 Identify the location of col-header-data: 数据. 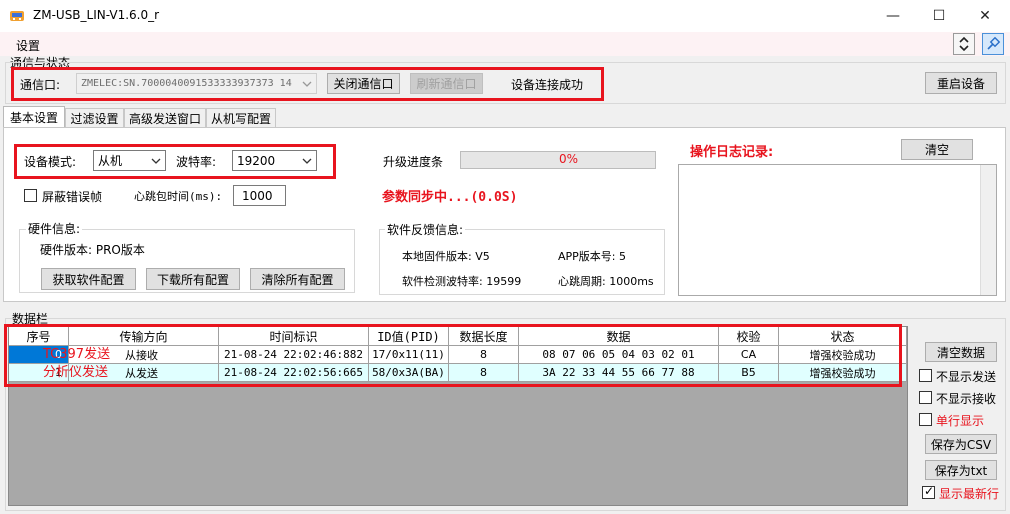
(619, 336).